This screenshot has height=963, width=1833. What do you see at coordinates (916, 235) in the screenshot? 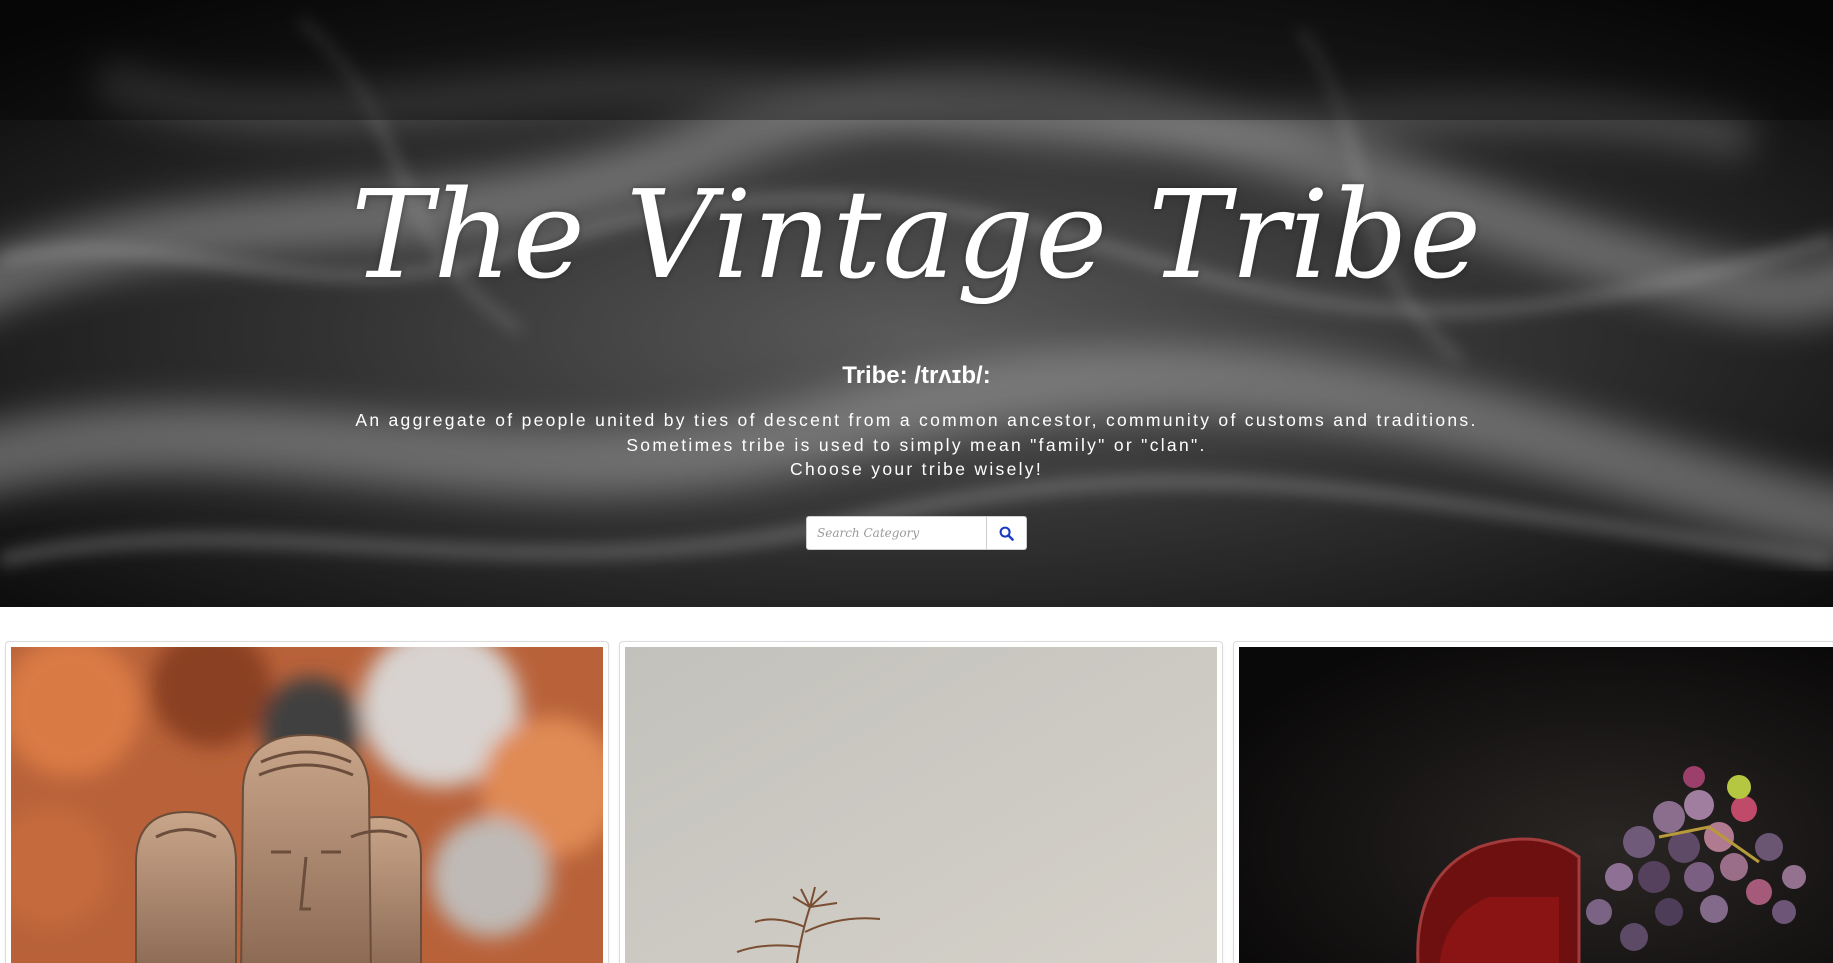
I see `site-title: The Vintage Tribe` at bounding box center [916, 235].